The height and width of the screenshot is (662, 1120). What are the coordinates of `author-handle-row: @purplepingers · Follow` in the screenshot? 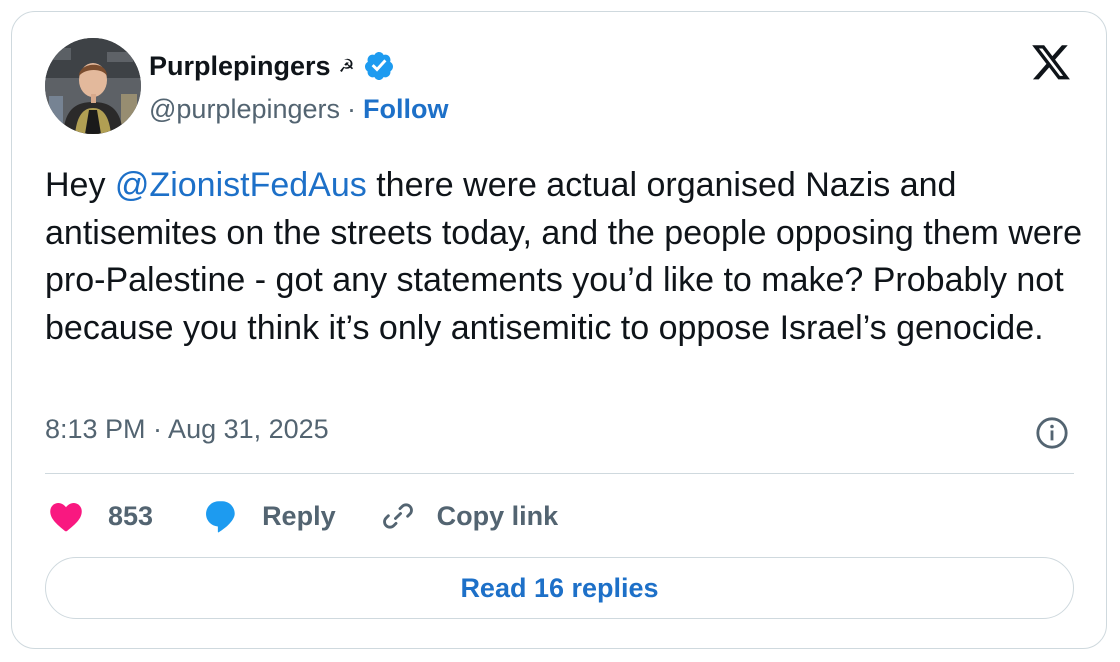 It's located at (299, 109).